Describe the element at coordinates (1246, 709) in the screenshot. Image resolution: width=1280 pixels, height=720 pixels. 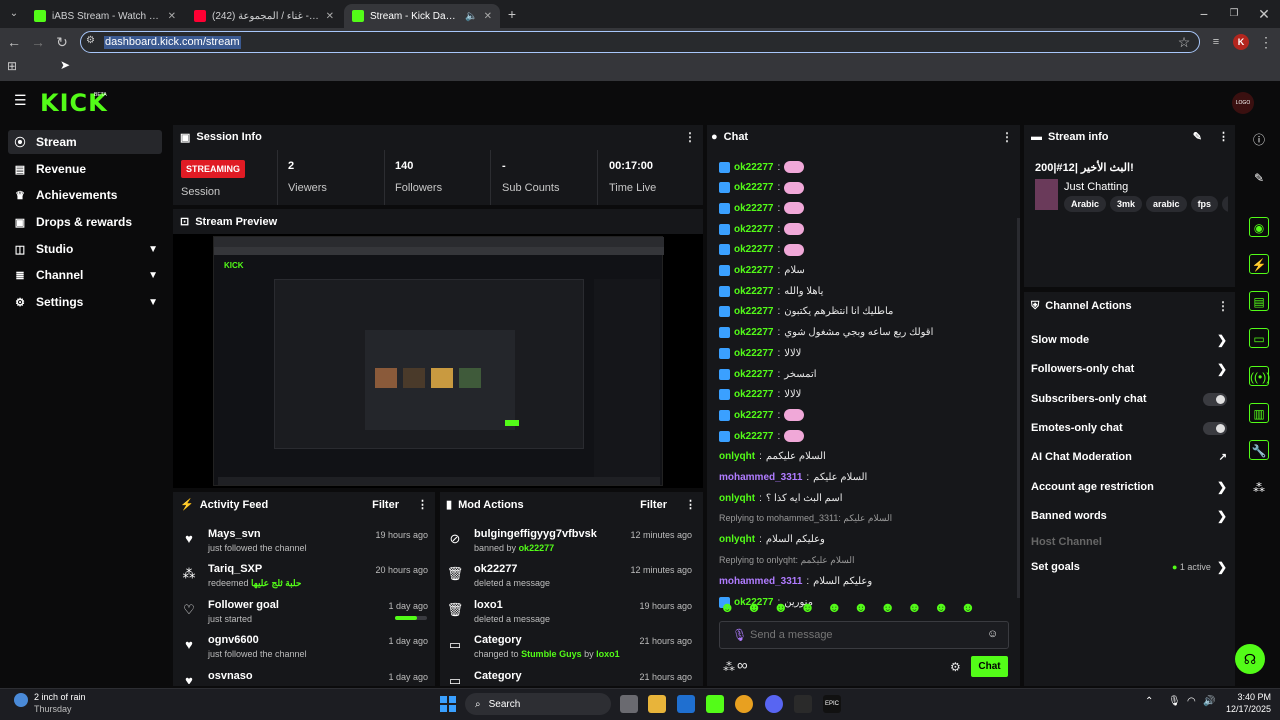
I see `clock-date: 12/17/2025` at that location.